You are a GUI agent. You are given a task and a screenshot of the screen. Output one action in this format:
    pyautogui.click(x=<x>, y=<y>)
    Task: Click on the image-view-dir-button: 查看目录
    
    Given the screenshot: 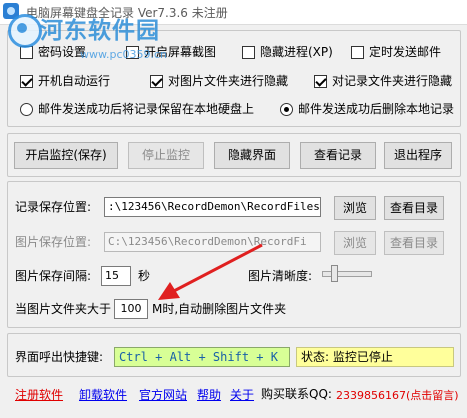 What is the action you would take?
    pyautogui.click(x=414, y=243)
    